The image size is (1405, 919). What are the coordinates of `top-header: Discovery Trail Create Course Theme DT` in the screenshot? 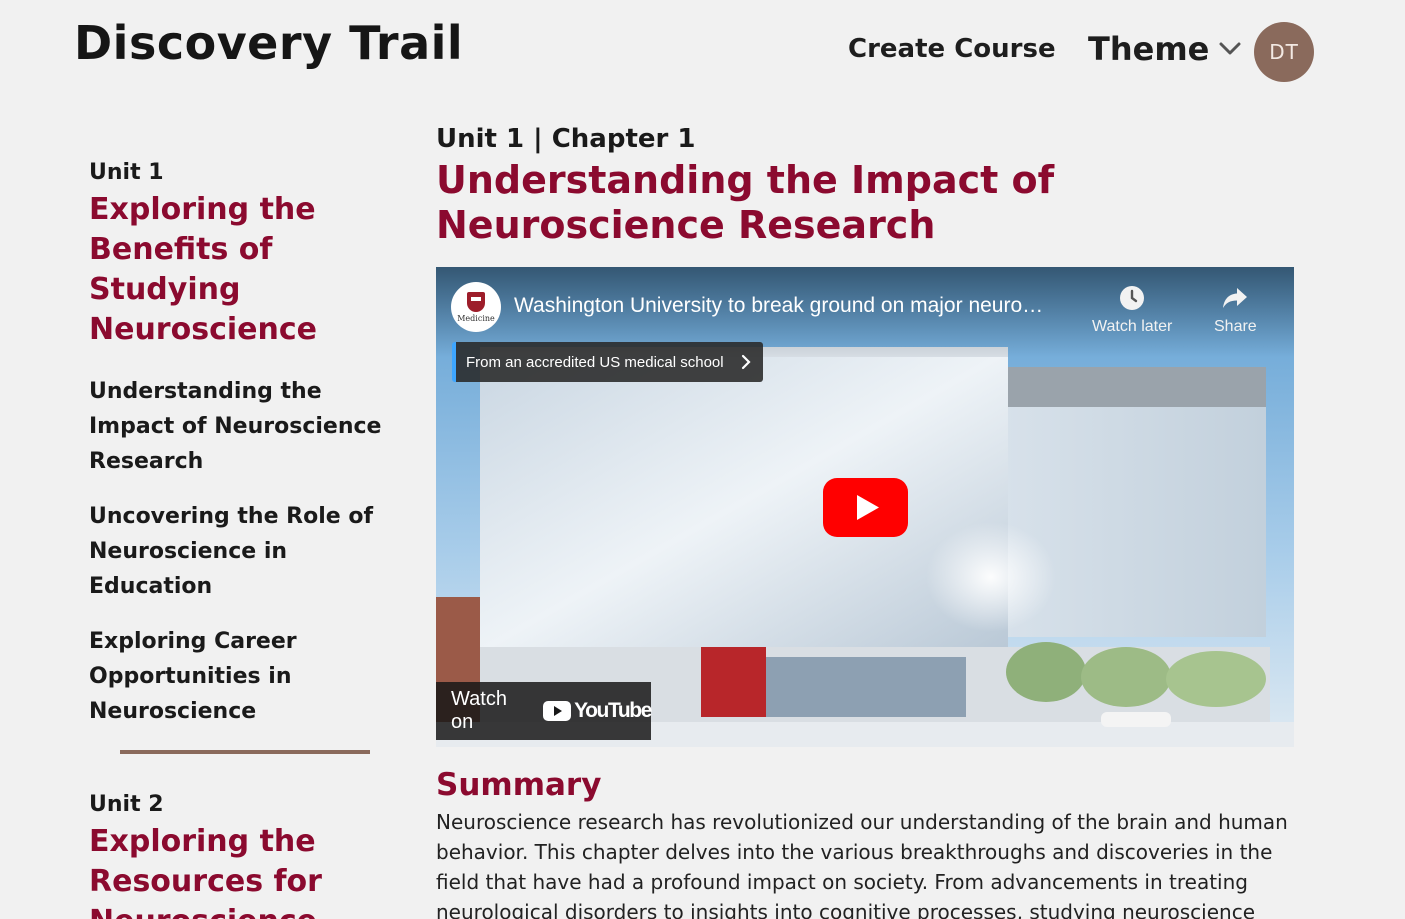 It's located at (702, 45).